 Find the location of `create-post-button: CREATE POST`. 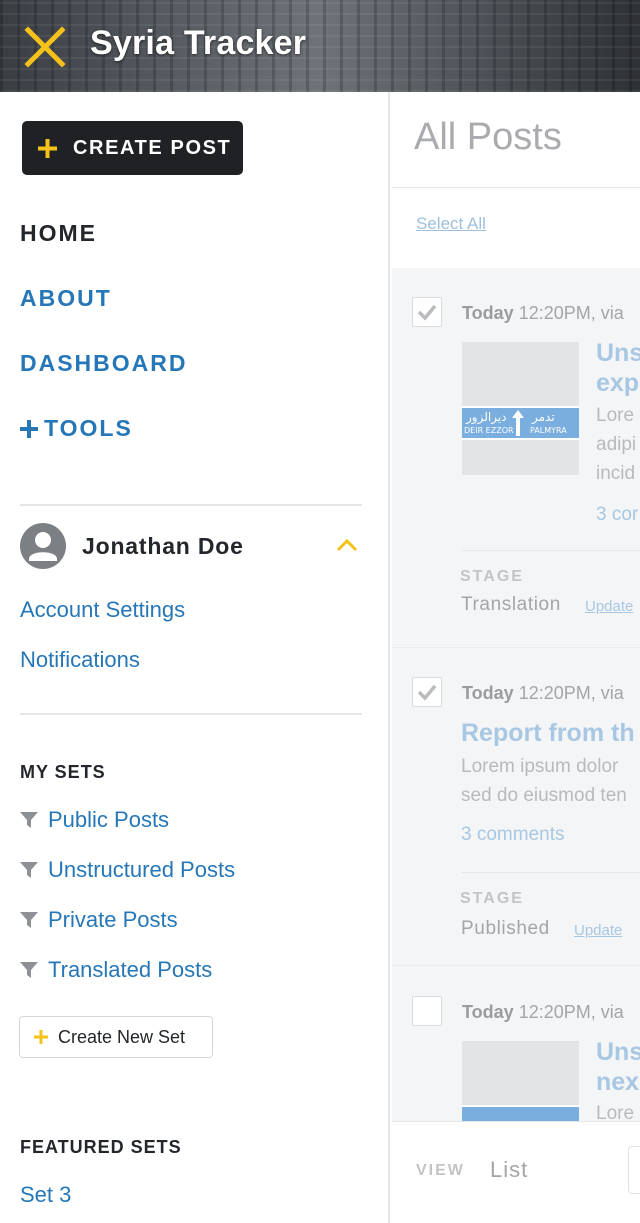

create-post-button: CREATE POST is located at coordinates (132, 148).